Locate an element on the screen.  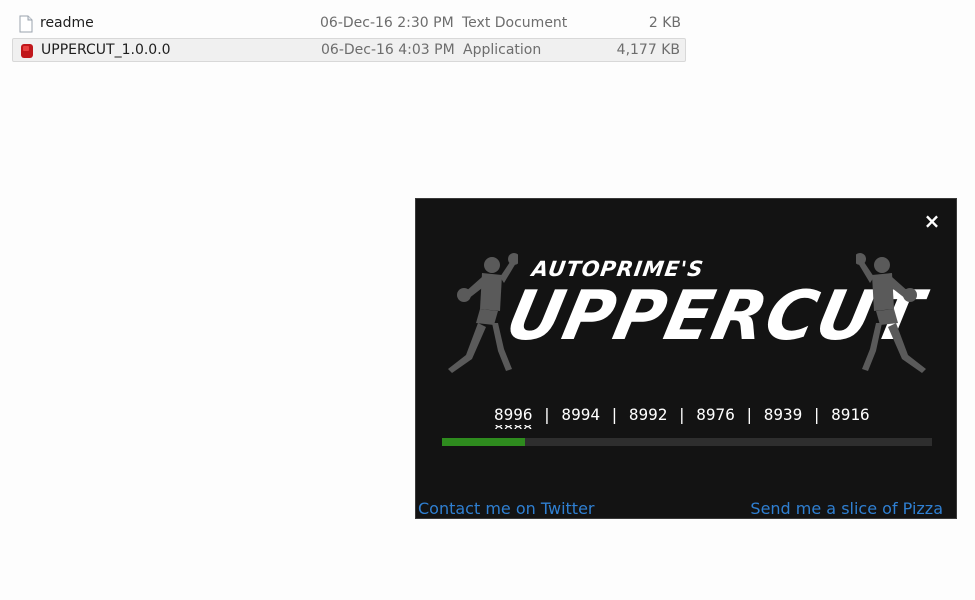
logo: AUTOPRIME'S UPPERCUT is located at coordinates (687, 312).